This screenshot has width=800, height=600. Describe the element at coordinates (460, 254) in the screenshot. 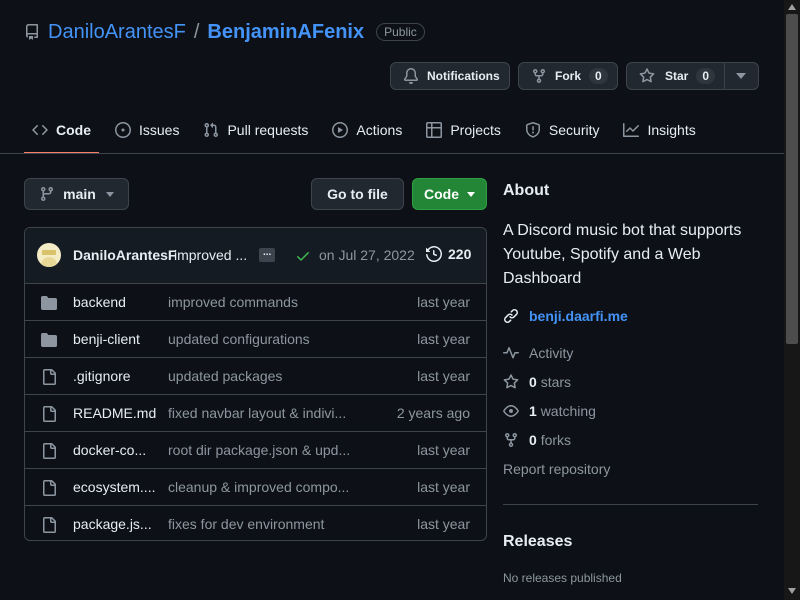

I see `commit-count: 220` at that location.